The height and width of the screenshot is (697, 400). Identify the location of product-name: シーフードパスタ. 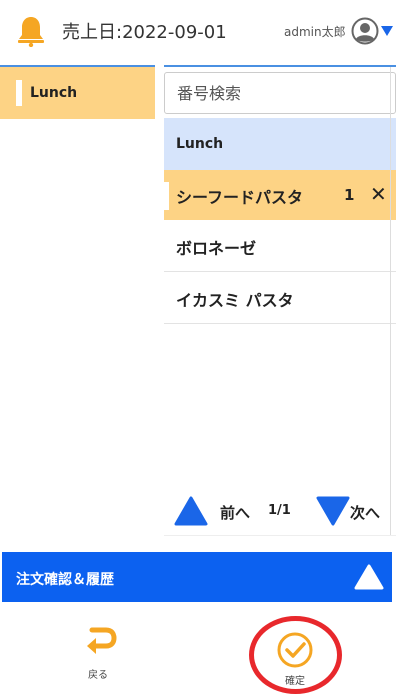
(240, 197).